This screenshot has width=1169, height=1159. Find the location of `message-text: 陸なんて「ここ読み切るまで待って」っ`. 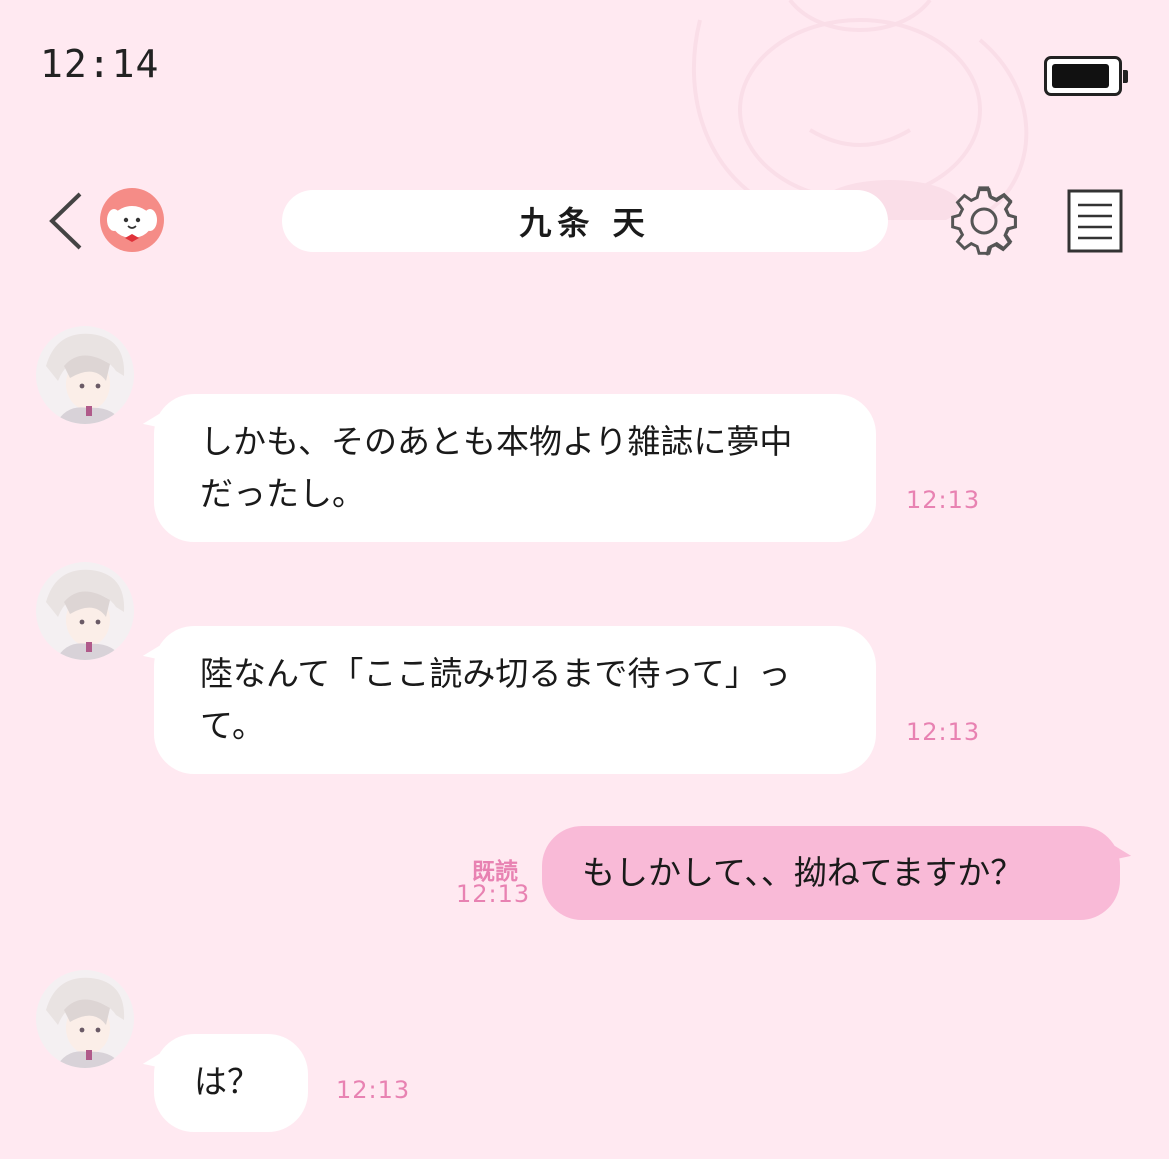

message-text: 陸なんて「ここ読み切るまで待って」っ is located at coordinates (495, 673).